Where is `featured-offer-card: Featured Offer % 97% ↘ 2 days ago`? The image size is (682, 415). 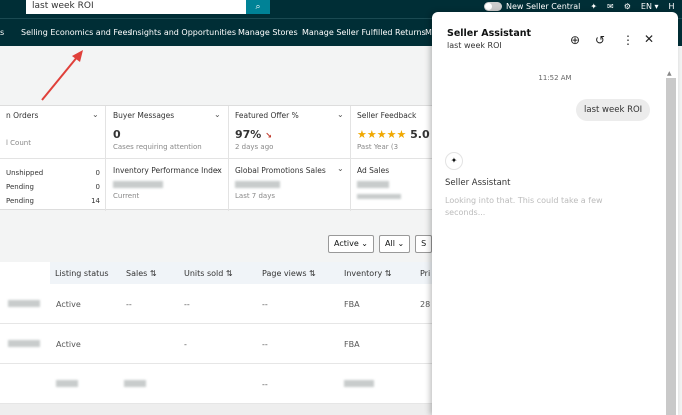
featured-offer-card: Featured Offer % 97% ↘ 2 days ago is located at coordinates (267, 131).